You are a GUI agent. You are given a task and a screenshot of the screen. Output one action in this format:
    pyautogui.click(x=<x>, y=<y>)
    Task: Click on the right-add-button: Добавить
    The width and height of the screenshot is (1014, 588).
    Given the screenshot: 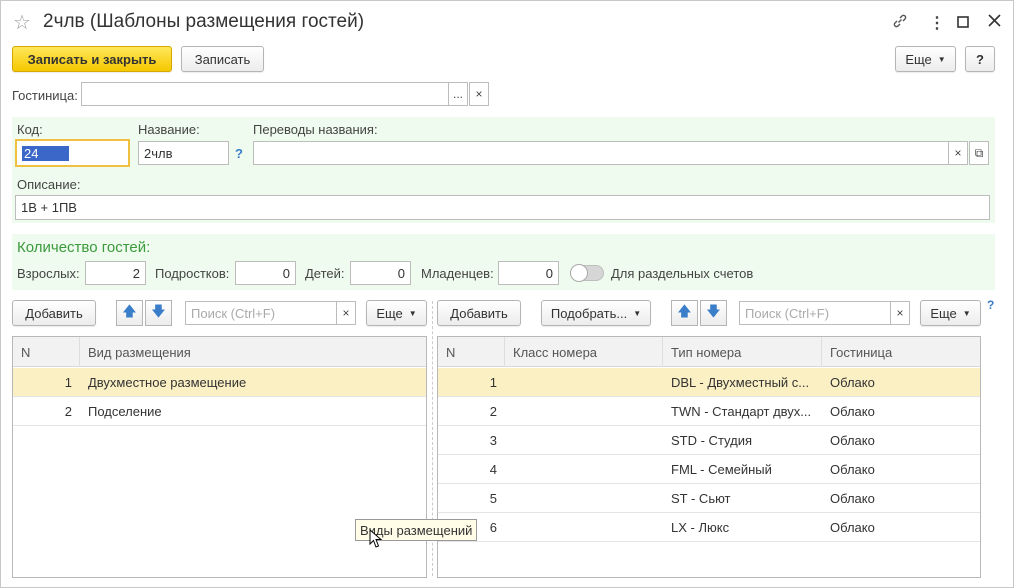 What is the action you would take?
    pyautogui.click(x=479, y=313)
    